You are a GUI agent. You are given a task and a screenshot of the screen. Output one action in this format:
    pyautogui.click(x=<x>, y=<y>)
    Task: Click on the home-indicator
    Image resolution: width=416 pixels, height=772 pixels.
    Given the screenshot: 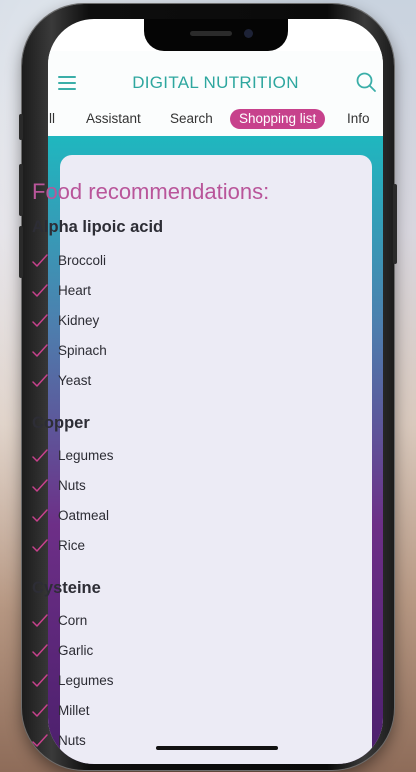 What is the action you would take?
    pyautogui.click(x=217, y=748)
    